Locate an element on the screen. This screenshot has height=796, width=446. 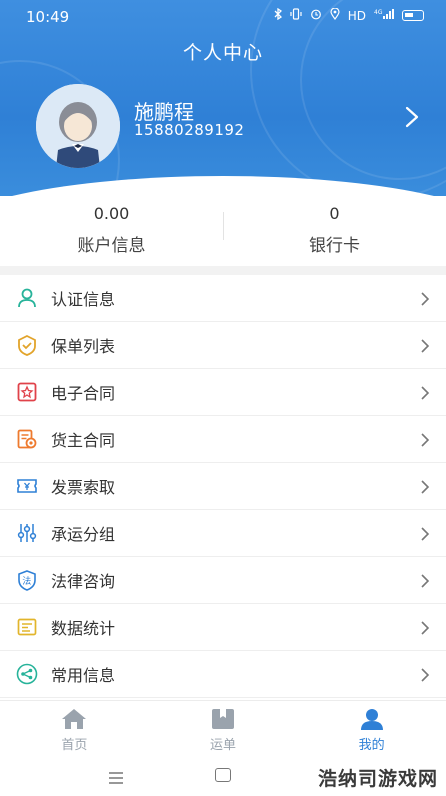
contract-seal-icon is located at coordinates (27, 392).